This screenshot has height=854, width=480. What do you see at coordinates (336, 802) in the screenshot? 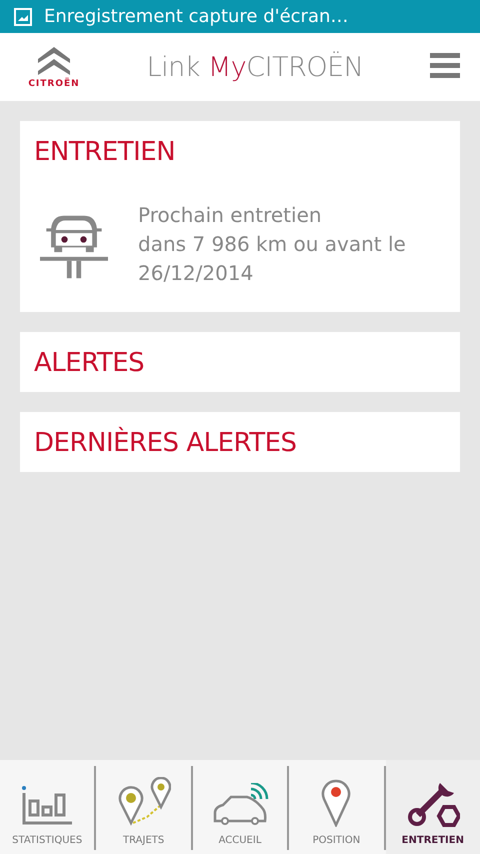
I see `location-pin-icon` at bounding box center [336, 802].